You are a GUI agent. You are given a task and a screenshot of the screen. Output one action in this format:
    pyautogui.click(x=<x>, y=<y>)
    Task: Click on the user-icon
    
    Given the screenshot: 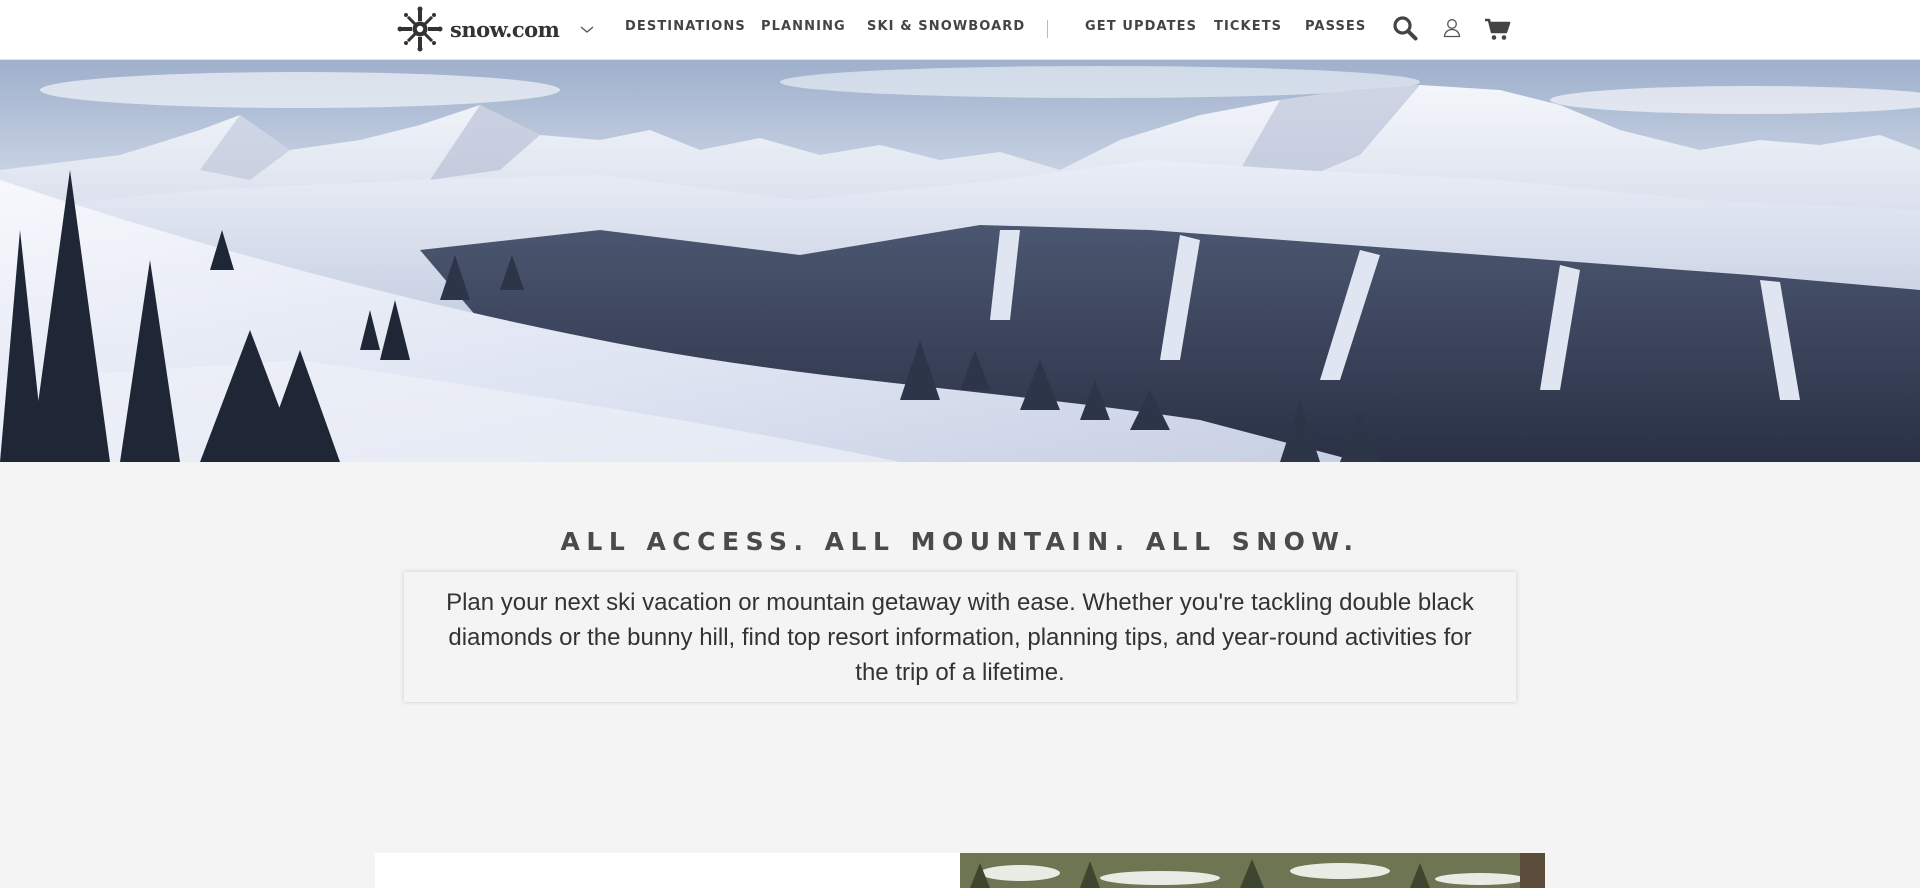 What is the action you would take?
    pyautogui.click(x=1452, y=28)
    